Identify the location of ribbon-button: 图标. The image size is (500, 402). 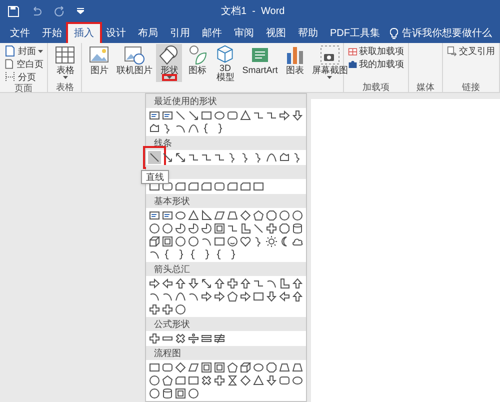
(197, 63).